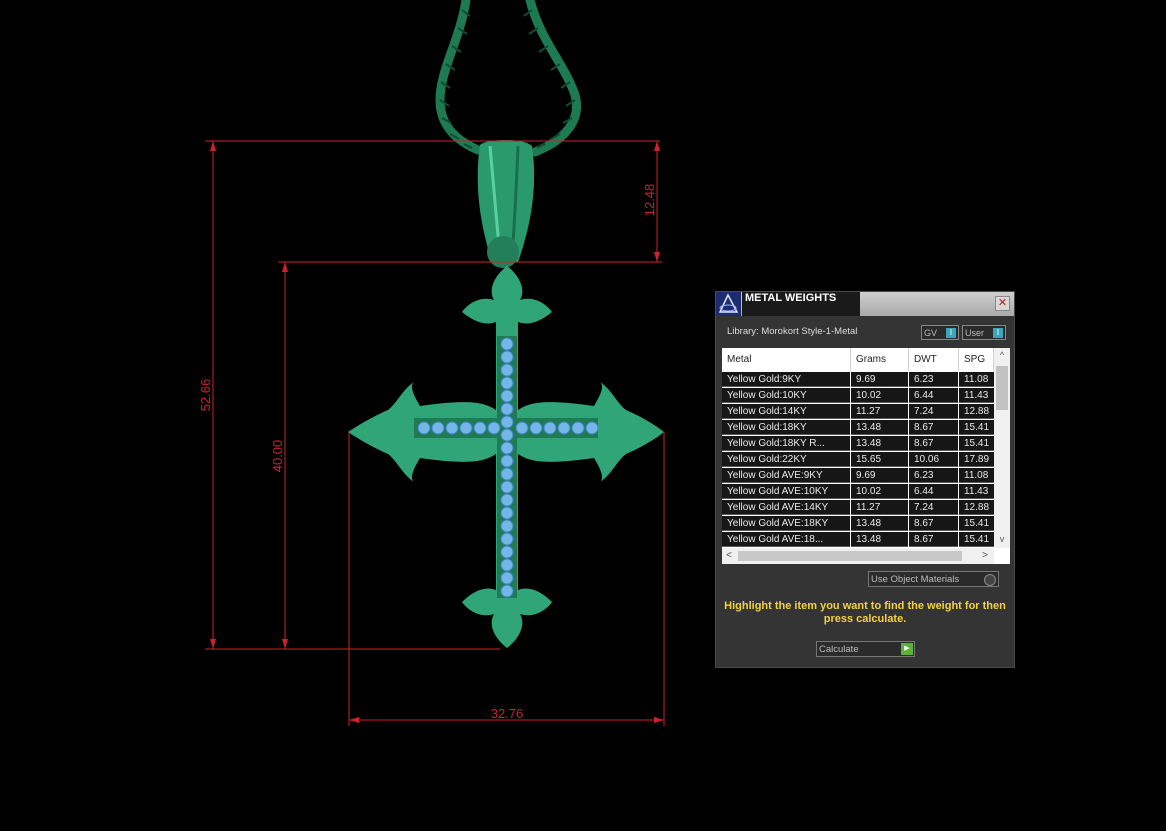  Describe the element at coordinates (1002, 355) in the screenshot. I see `scroll-up-icon: ^` at that location.